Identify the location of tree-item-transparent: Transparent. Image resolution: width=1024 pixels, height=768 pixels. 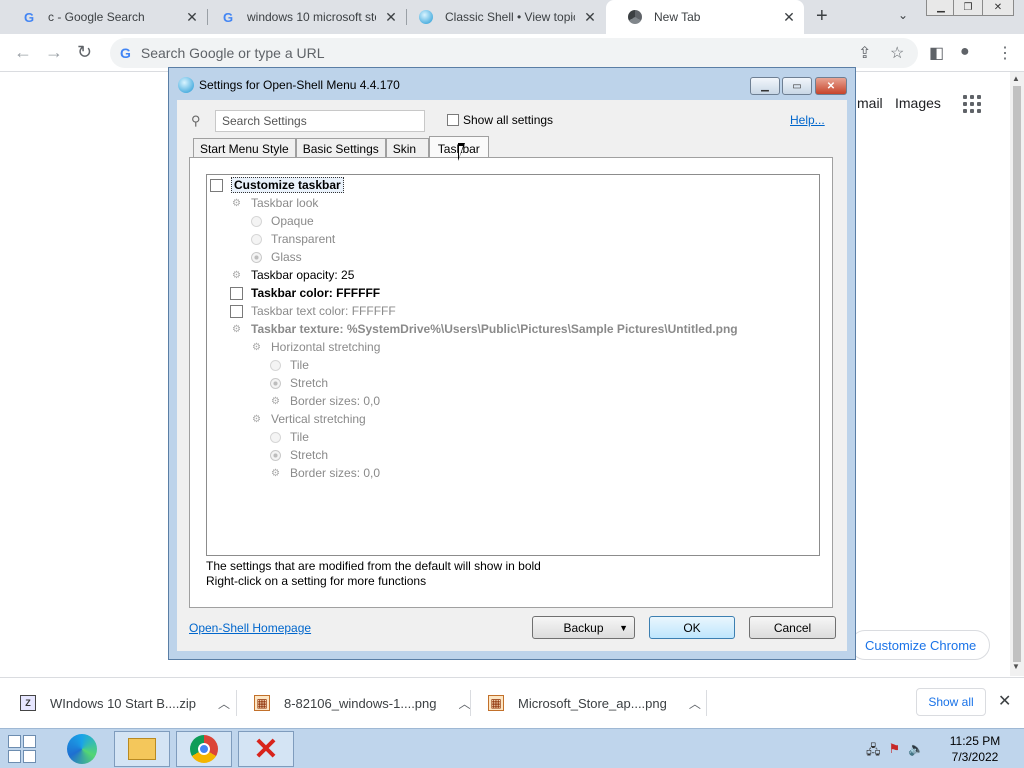
(292, 239).